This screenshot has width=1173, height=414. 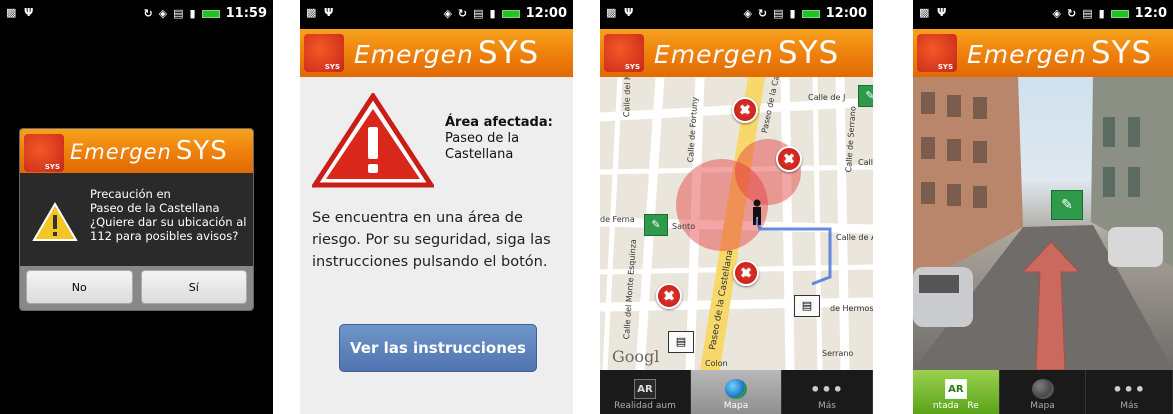 What do you see at coordinates (827, 97) in the screenshot?
I see `street-label: Calle de J` at bounding box center [827, 97].